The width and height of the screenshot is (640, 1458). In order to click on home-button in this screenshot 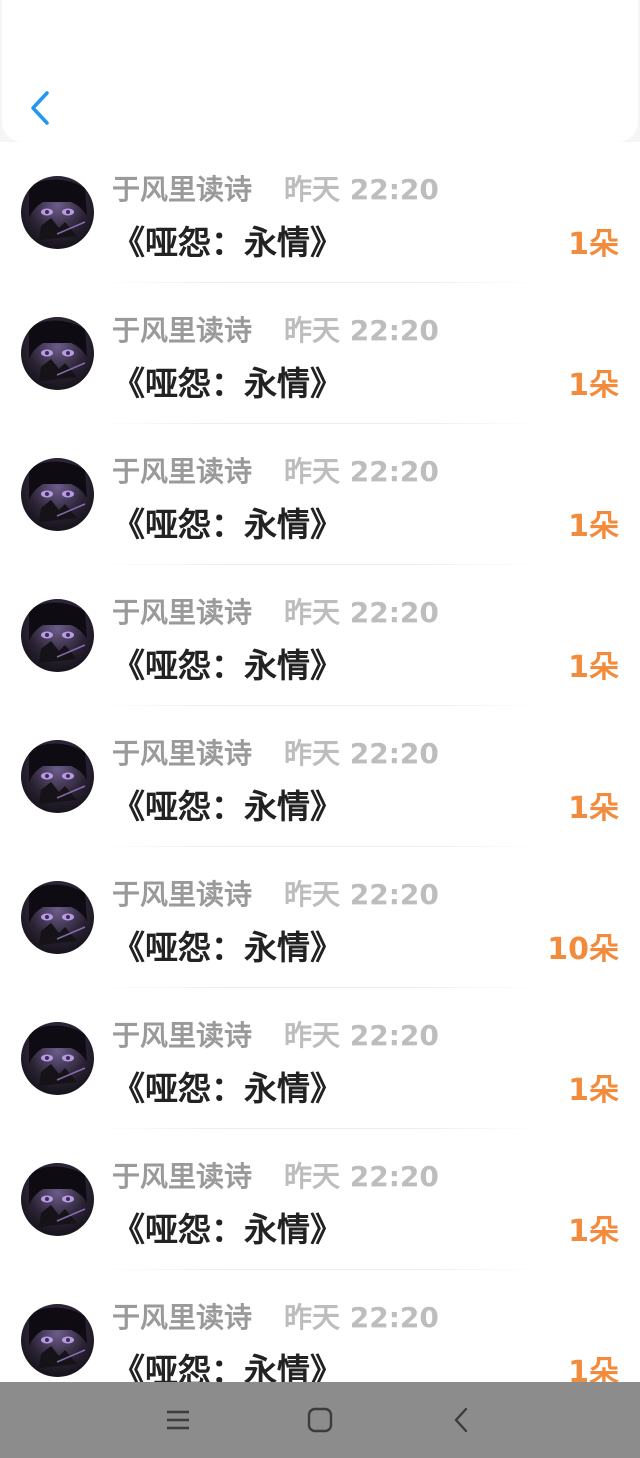, I will do `click(320, 1420)`.